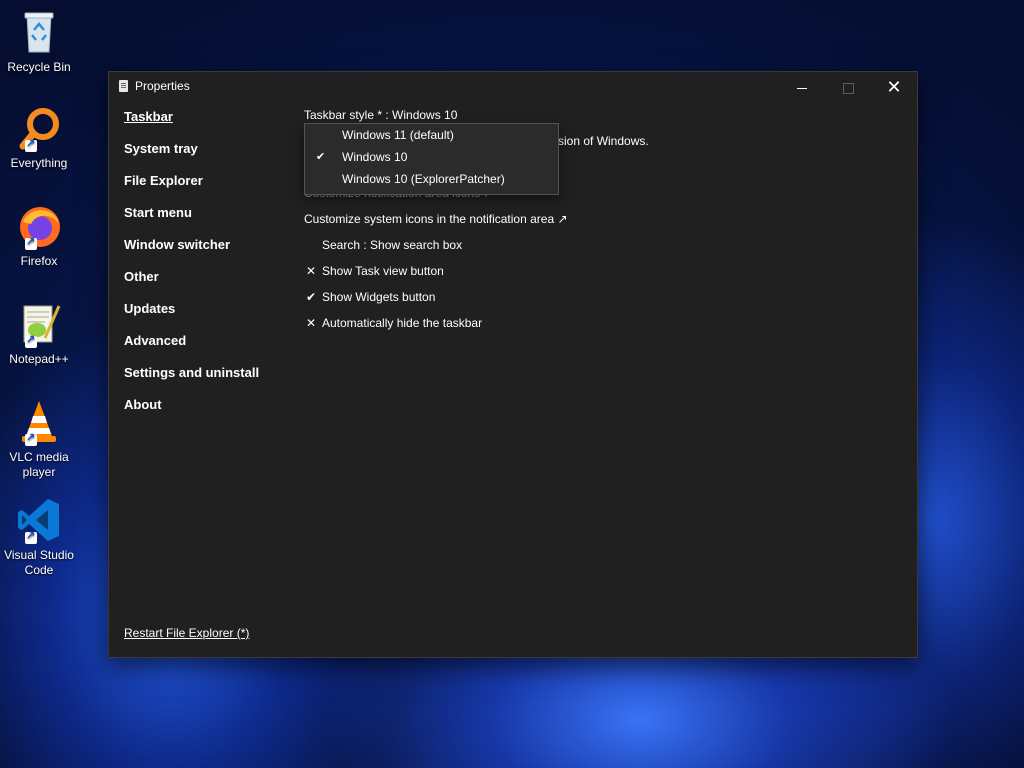 This screenshot has width=1024, height=768. I want to click on desktop-icon-label: Everything, so click(39, 163).